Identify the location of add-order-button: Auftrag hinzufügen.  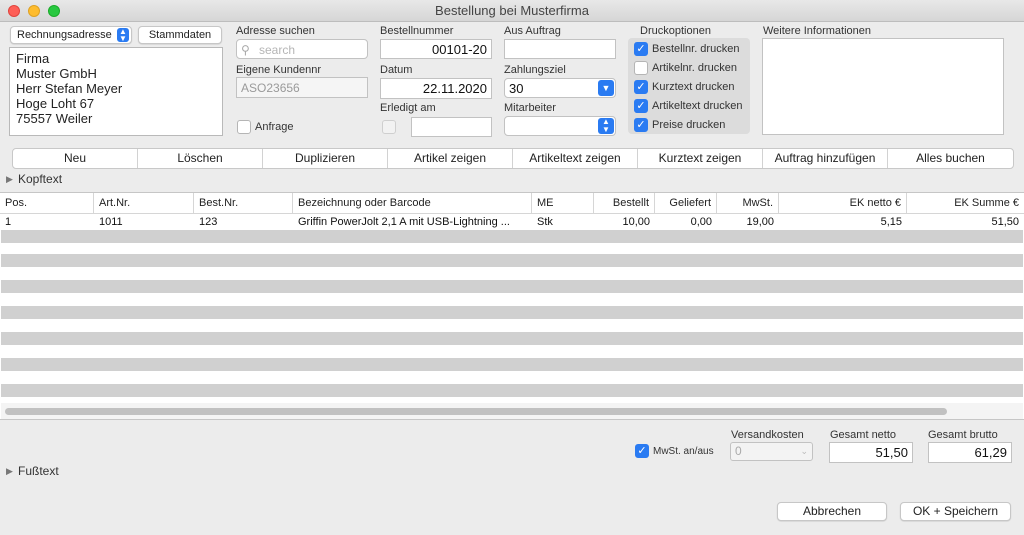
(825, 158).